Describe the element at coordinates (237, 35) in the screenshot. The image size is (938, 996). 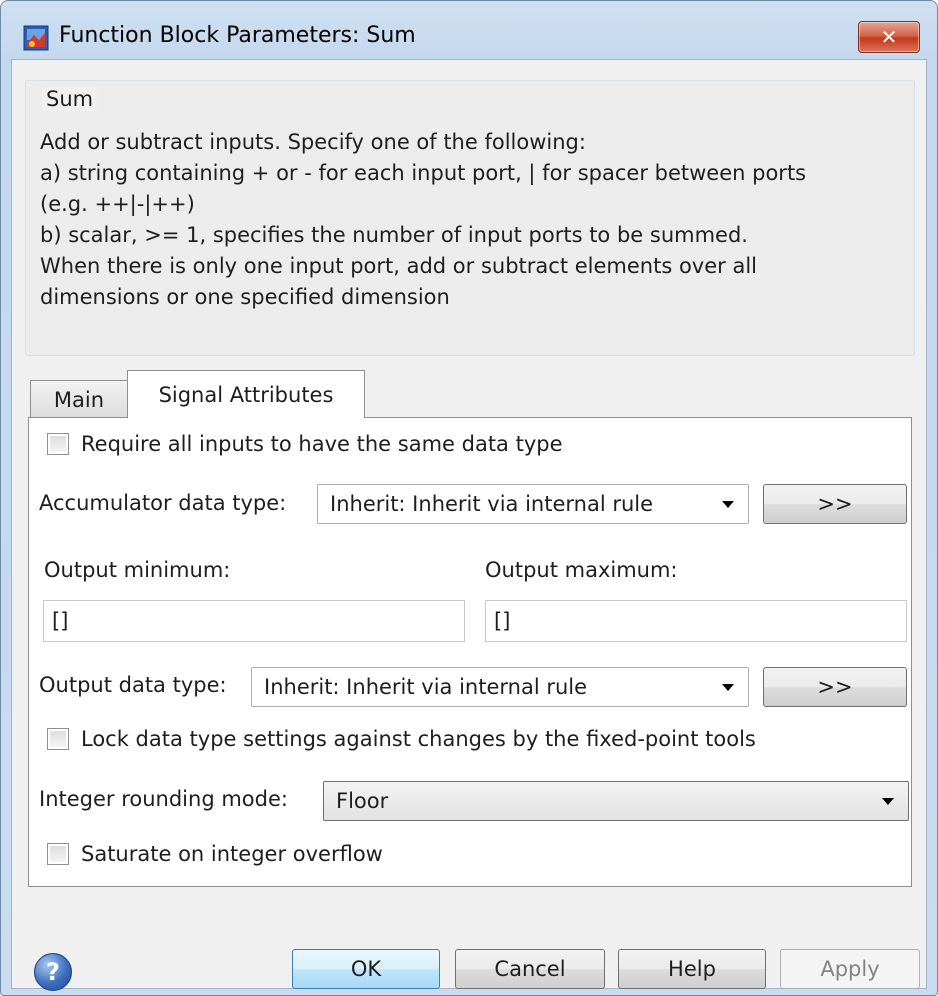
I see `window-title: Function Block Parameters: Sum` at that location.